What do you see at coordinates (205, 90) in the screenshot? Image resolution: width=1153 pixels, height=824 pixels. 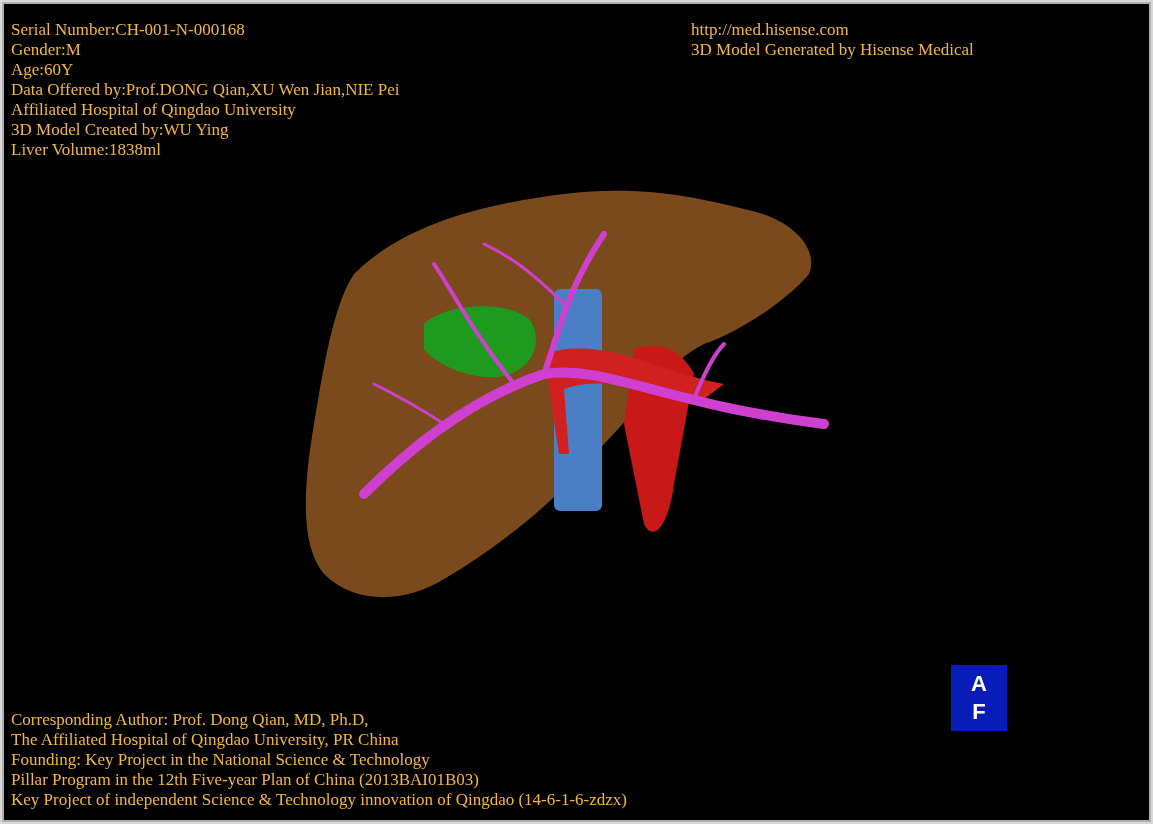 I see `info-line: Data Offered by:Prof.DONG Qian,XU Wen Jian,NIE Pei` at bounding box center [205, 90].